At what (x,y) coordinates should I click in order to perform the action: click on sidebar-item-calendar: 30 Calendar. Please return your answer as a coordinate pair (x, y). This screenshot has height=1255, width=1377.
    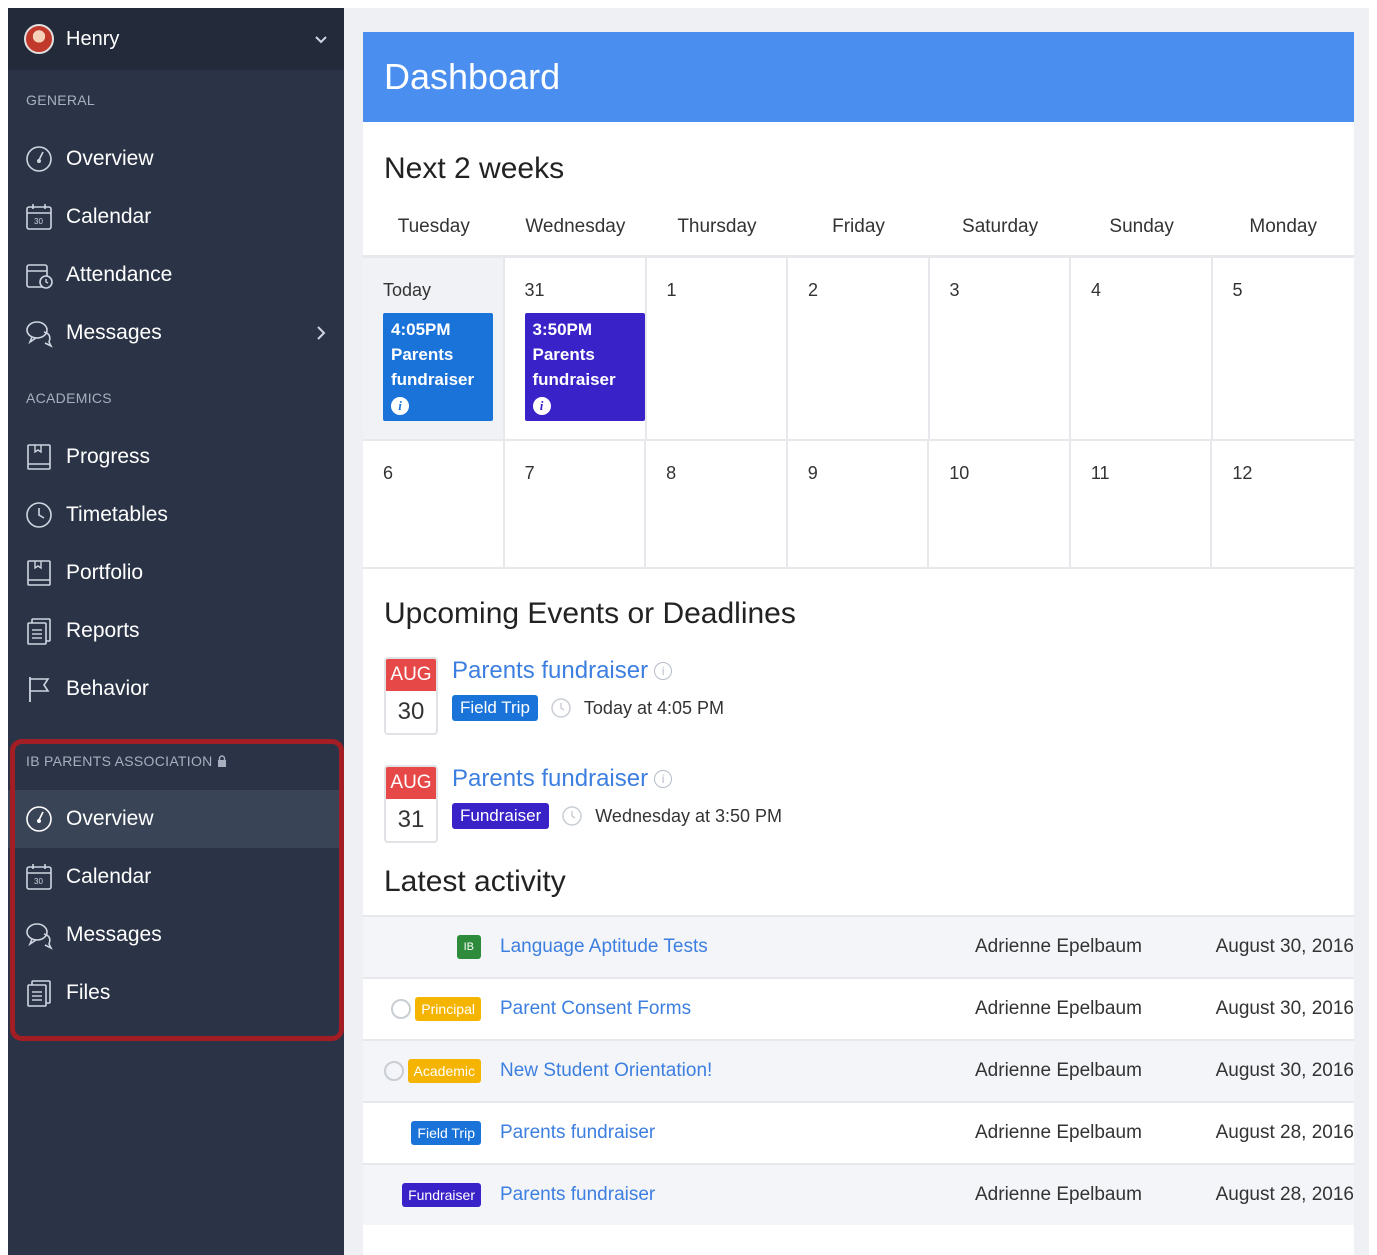
    Looking at the image, I should click on (176, 217).